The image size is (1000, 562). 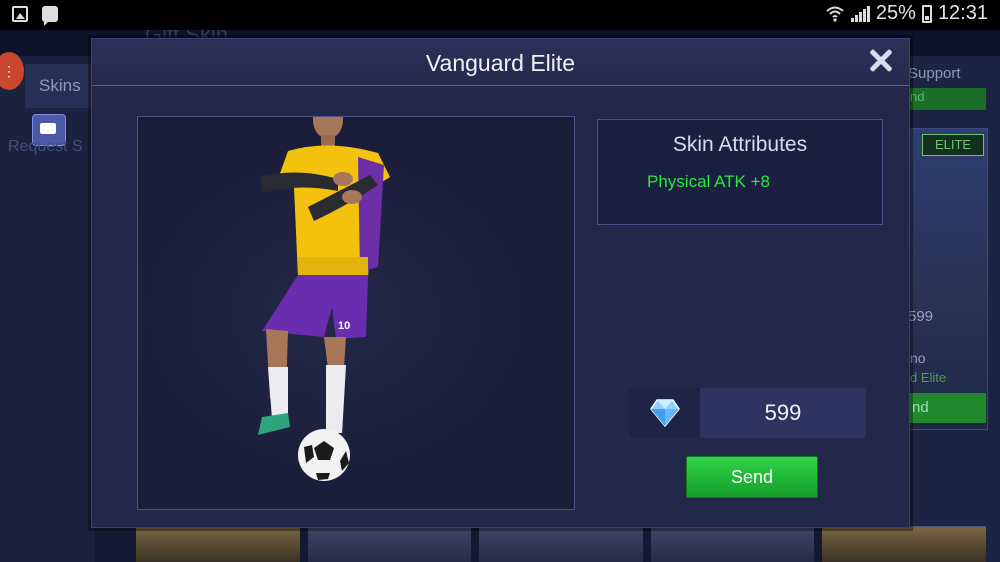 What do you see at coordinates (918, 358) in the screenshot?
I see `background-hero-name: no` at bounding box center [918, 358].